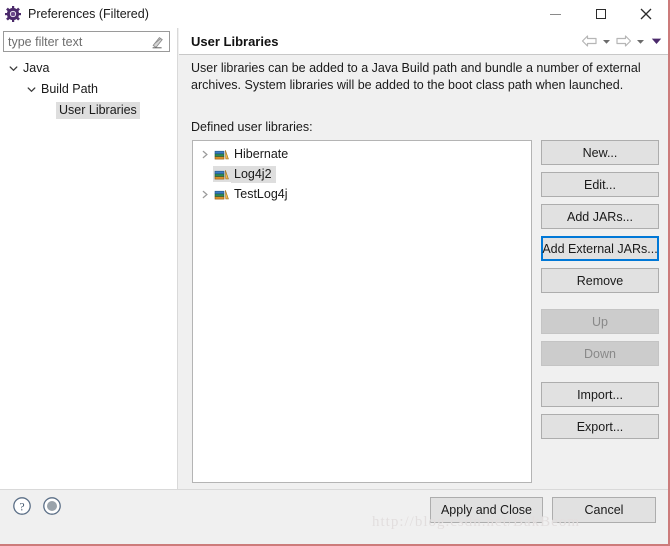 Image resolution: width=670 pixels, height=546 pixels. I want to click on close-button, so click(645, 14).